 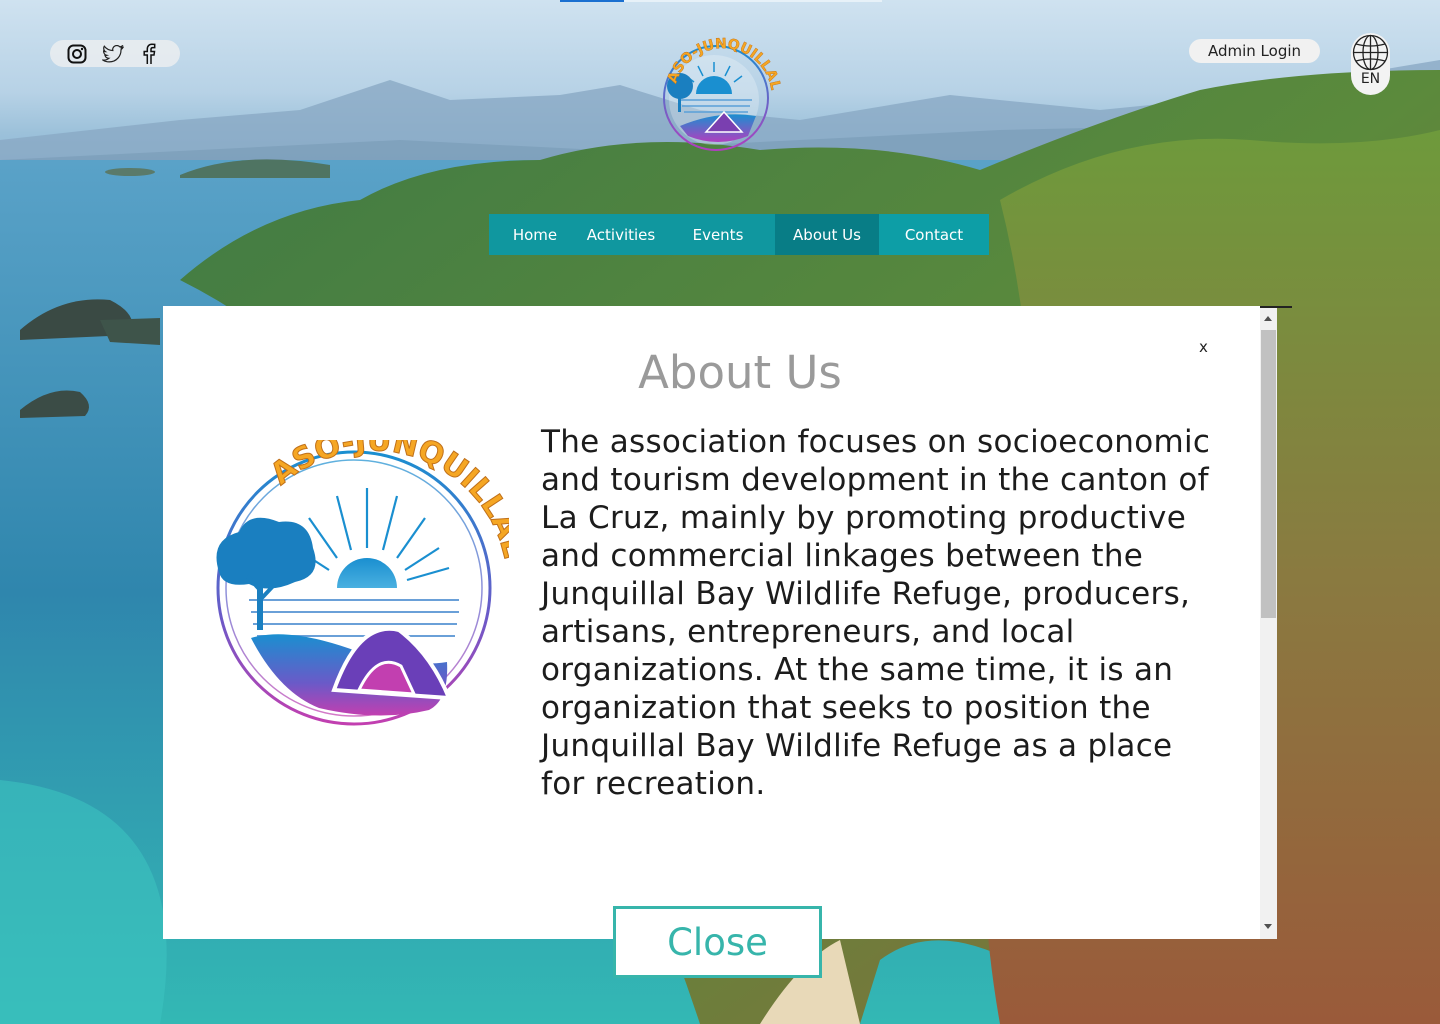 I want to click on globe-icon, so click(x=1370, y=52).